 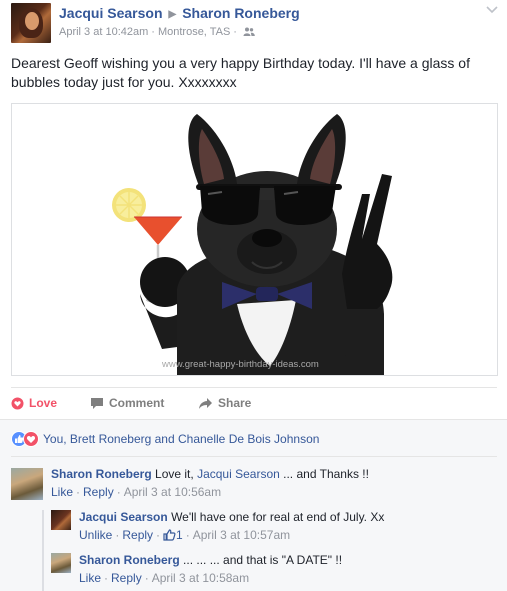 I want to click on comment-icon, so click(x=97, y=403).